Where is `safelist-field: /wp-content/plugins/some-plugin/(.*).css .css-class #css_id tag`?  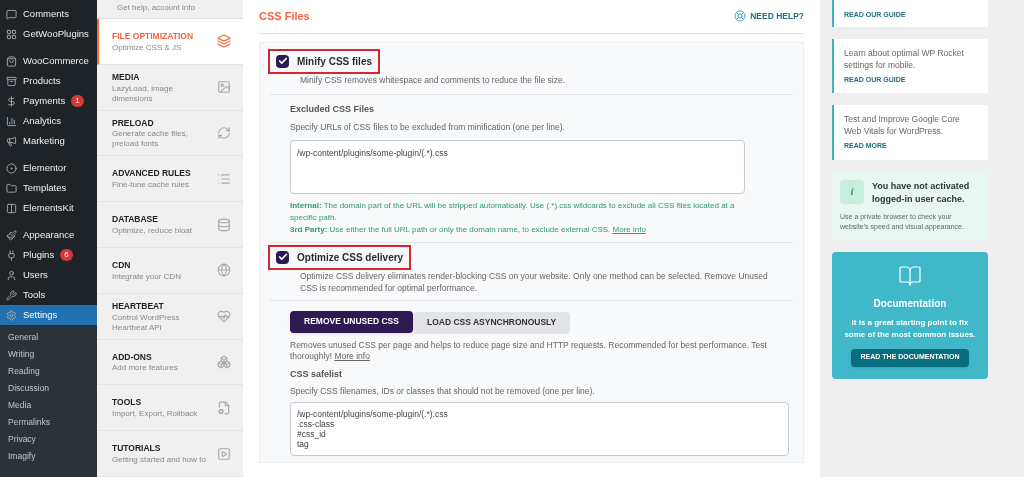
safelist-field: /wp-content/plugins/some-plugin/(.*).css .css-class #css_id tag is located at coordinates (539, 428).